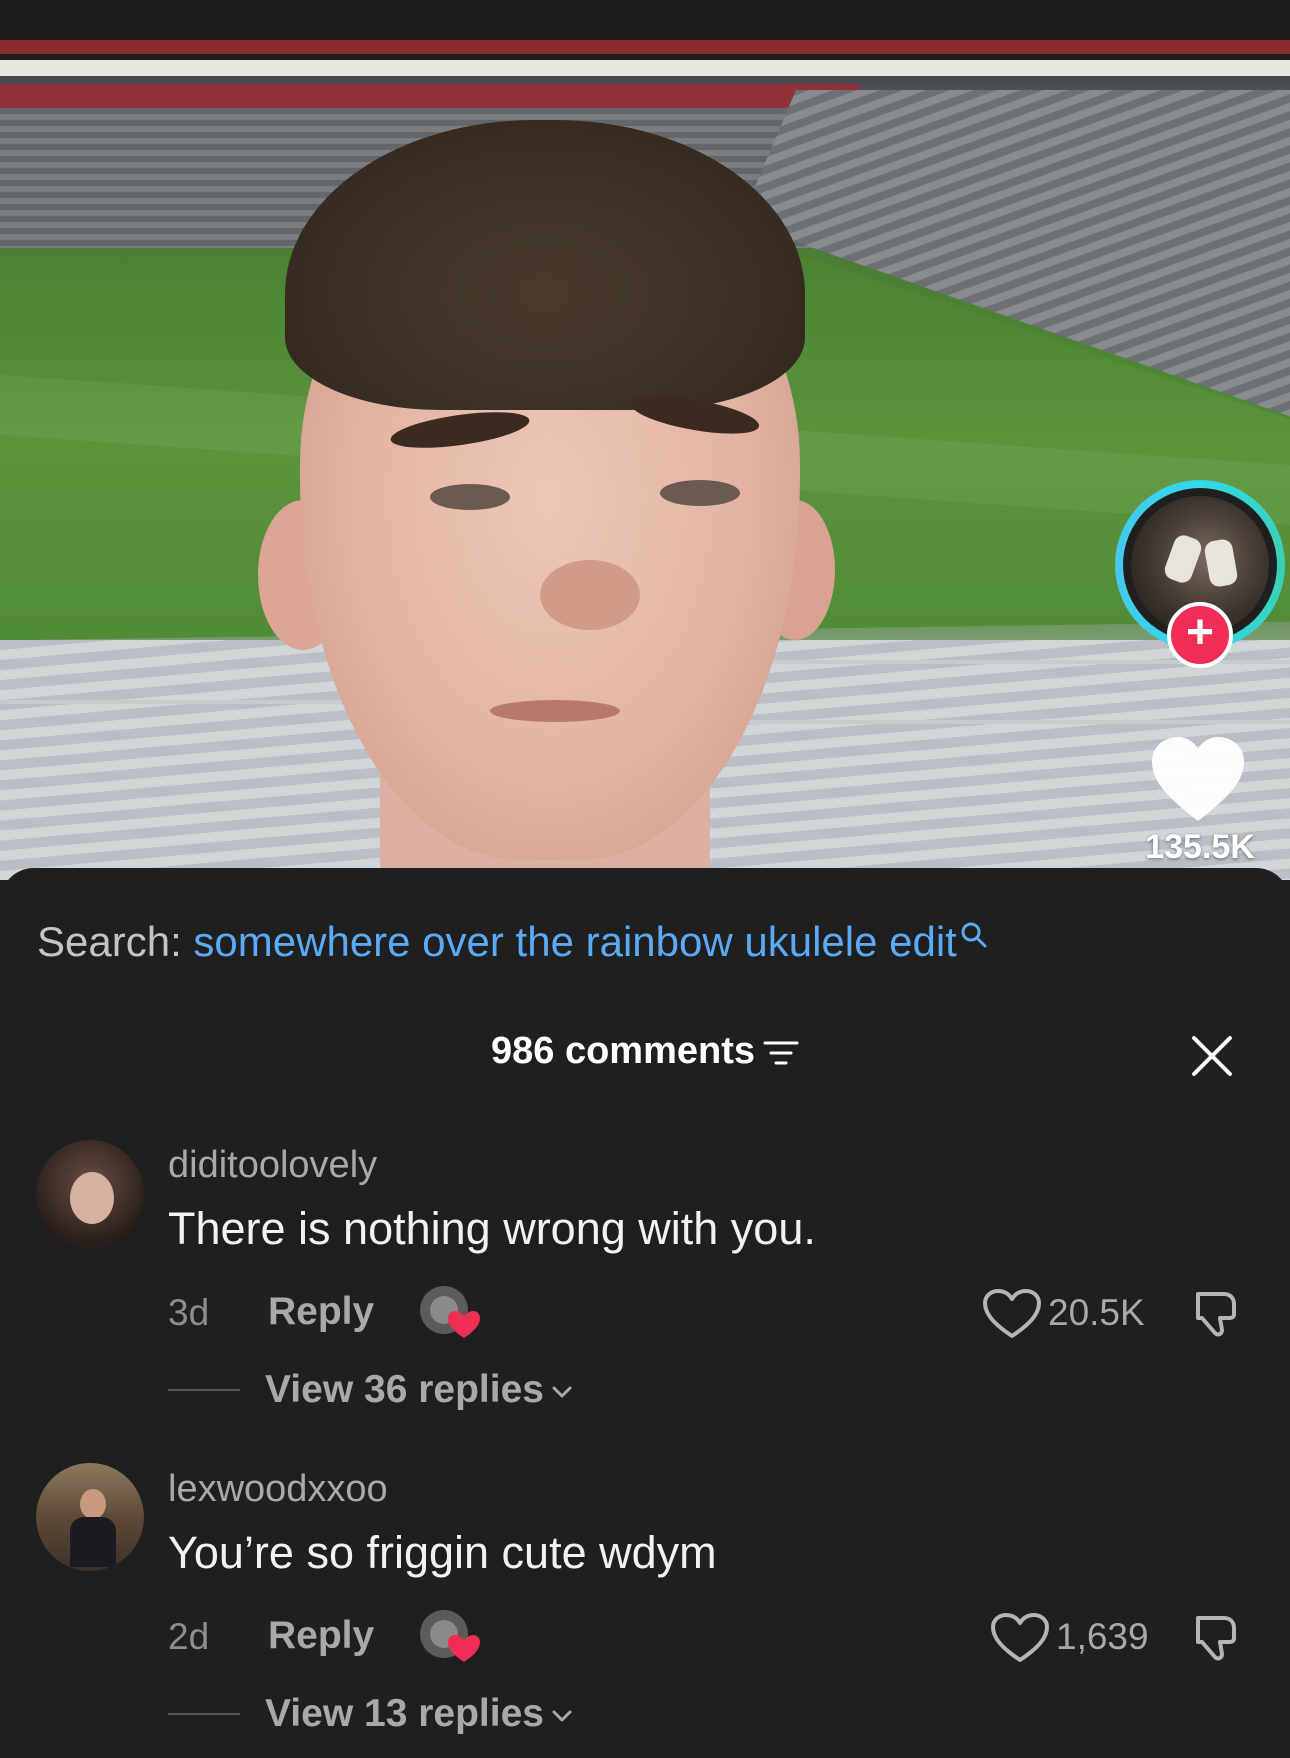 The image size is (1290, 1758). Describe the element at coordinates (1096, 1312) in the screenshot. I see `comment-like-count: 20.5K` at that location.